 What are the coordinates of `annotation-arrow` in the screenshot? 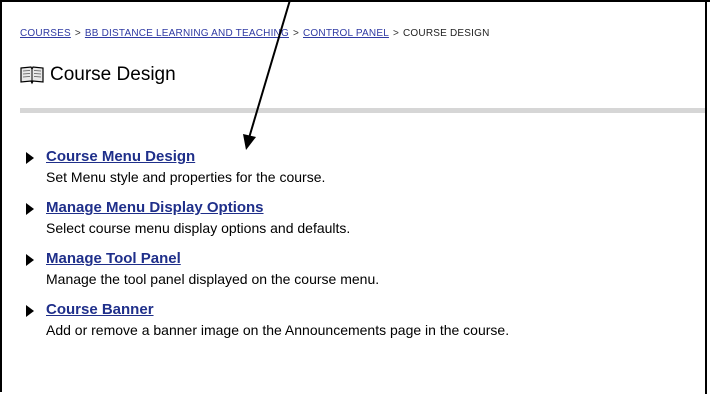 It's located at (267, 75).